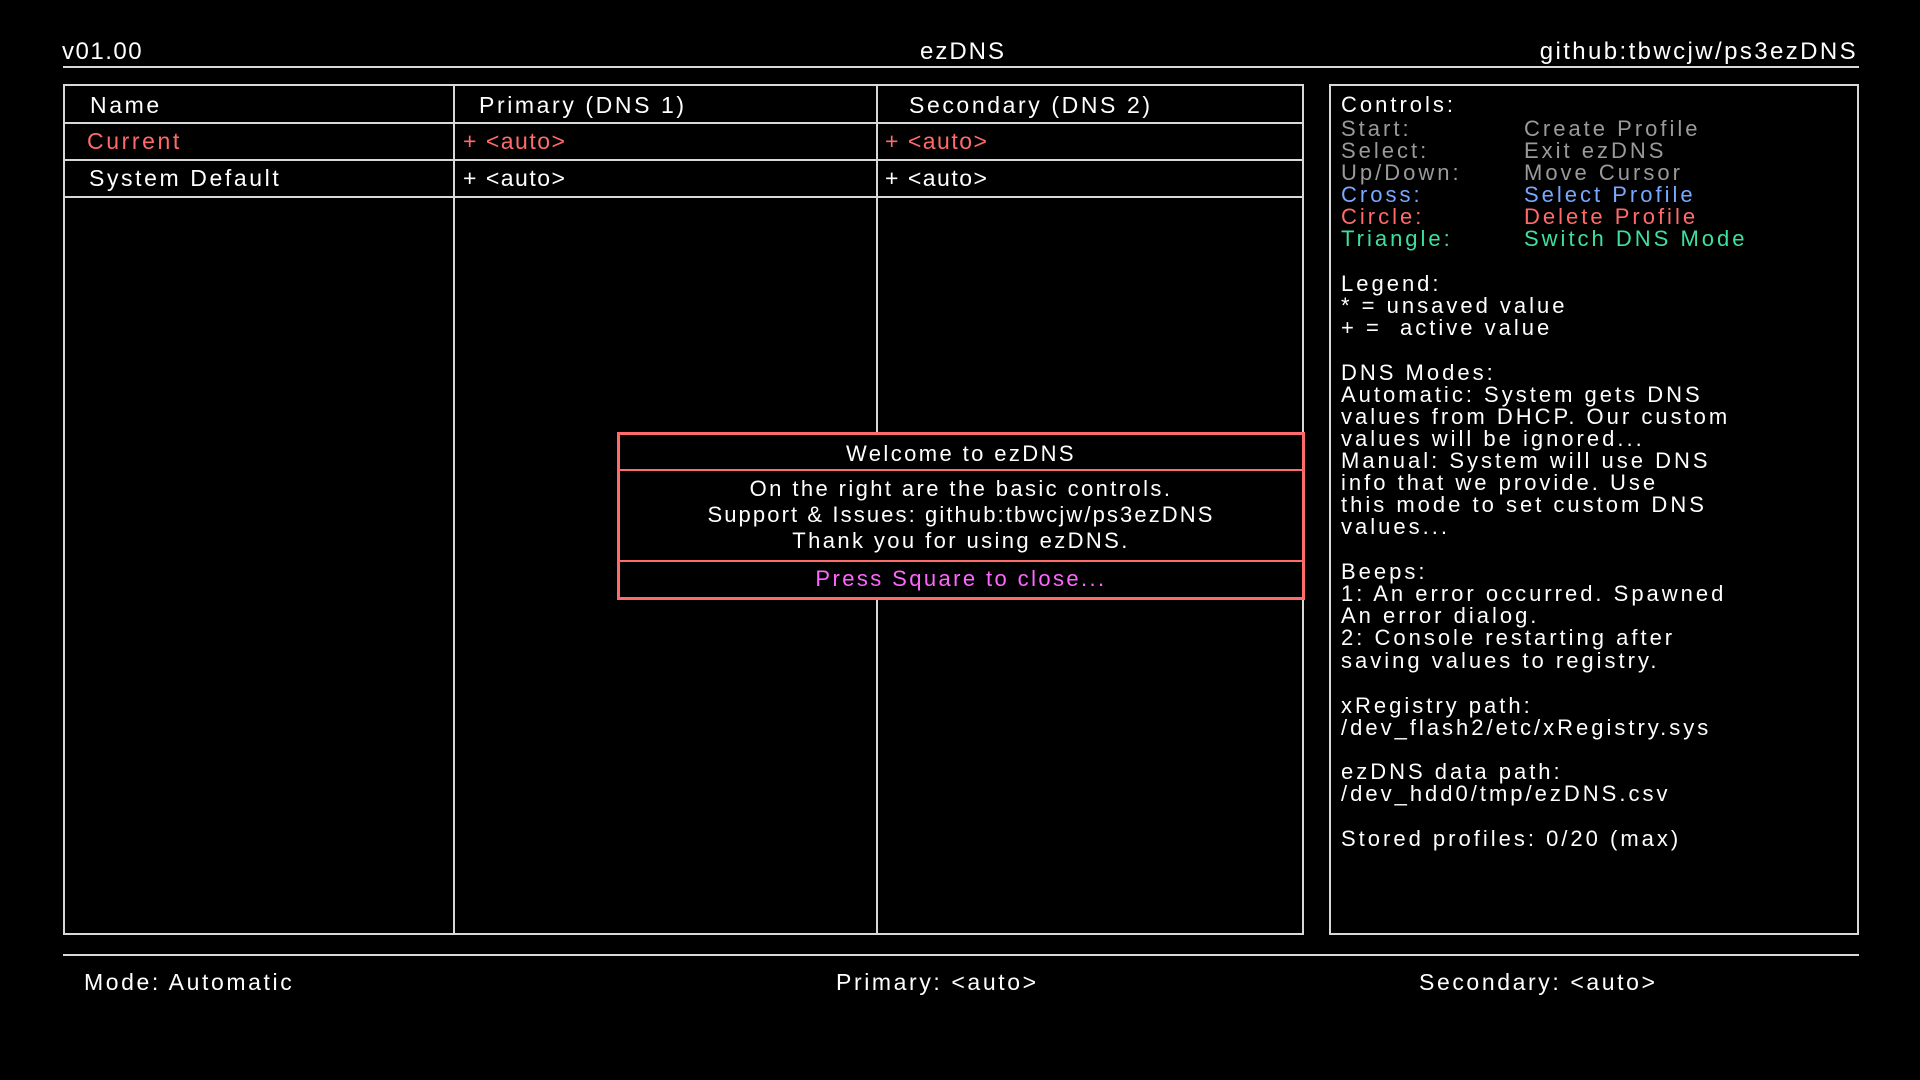 This screenshot has width=1920, height=1080. What do you see at coordinates (1384, 571) in the screenshot?
I see `beeps-title: Beeps:` at bounding box center [1384, 571].